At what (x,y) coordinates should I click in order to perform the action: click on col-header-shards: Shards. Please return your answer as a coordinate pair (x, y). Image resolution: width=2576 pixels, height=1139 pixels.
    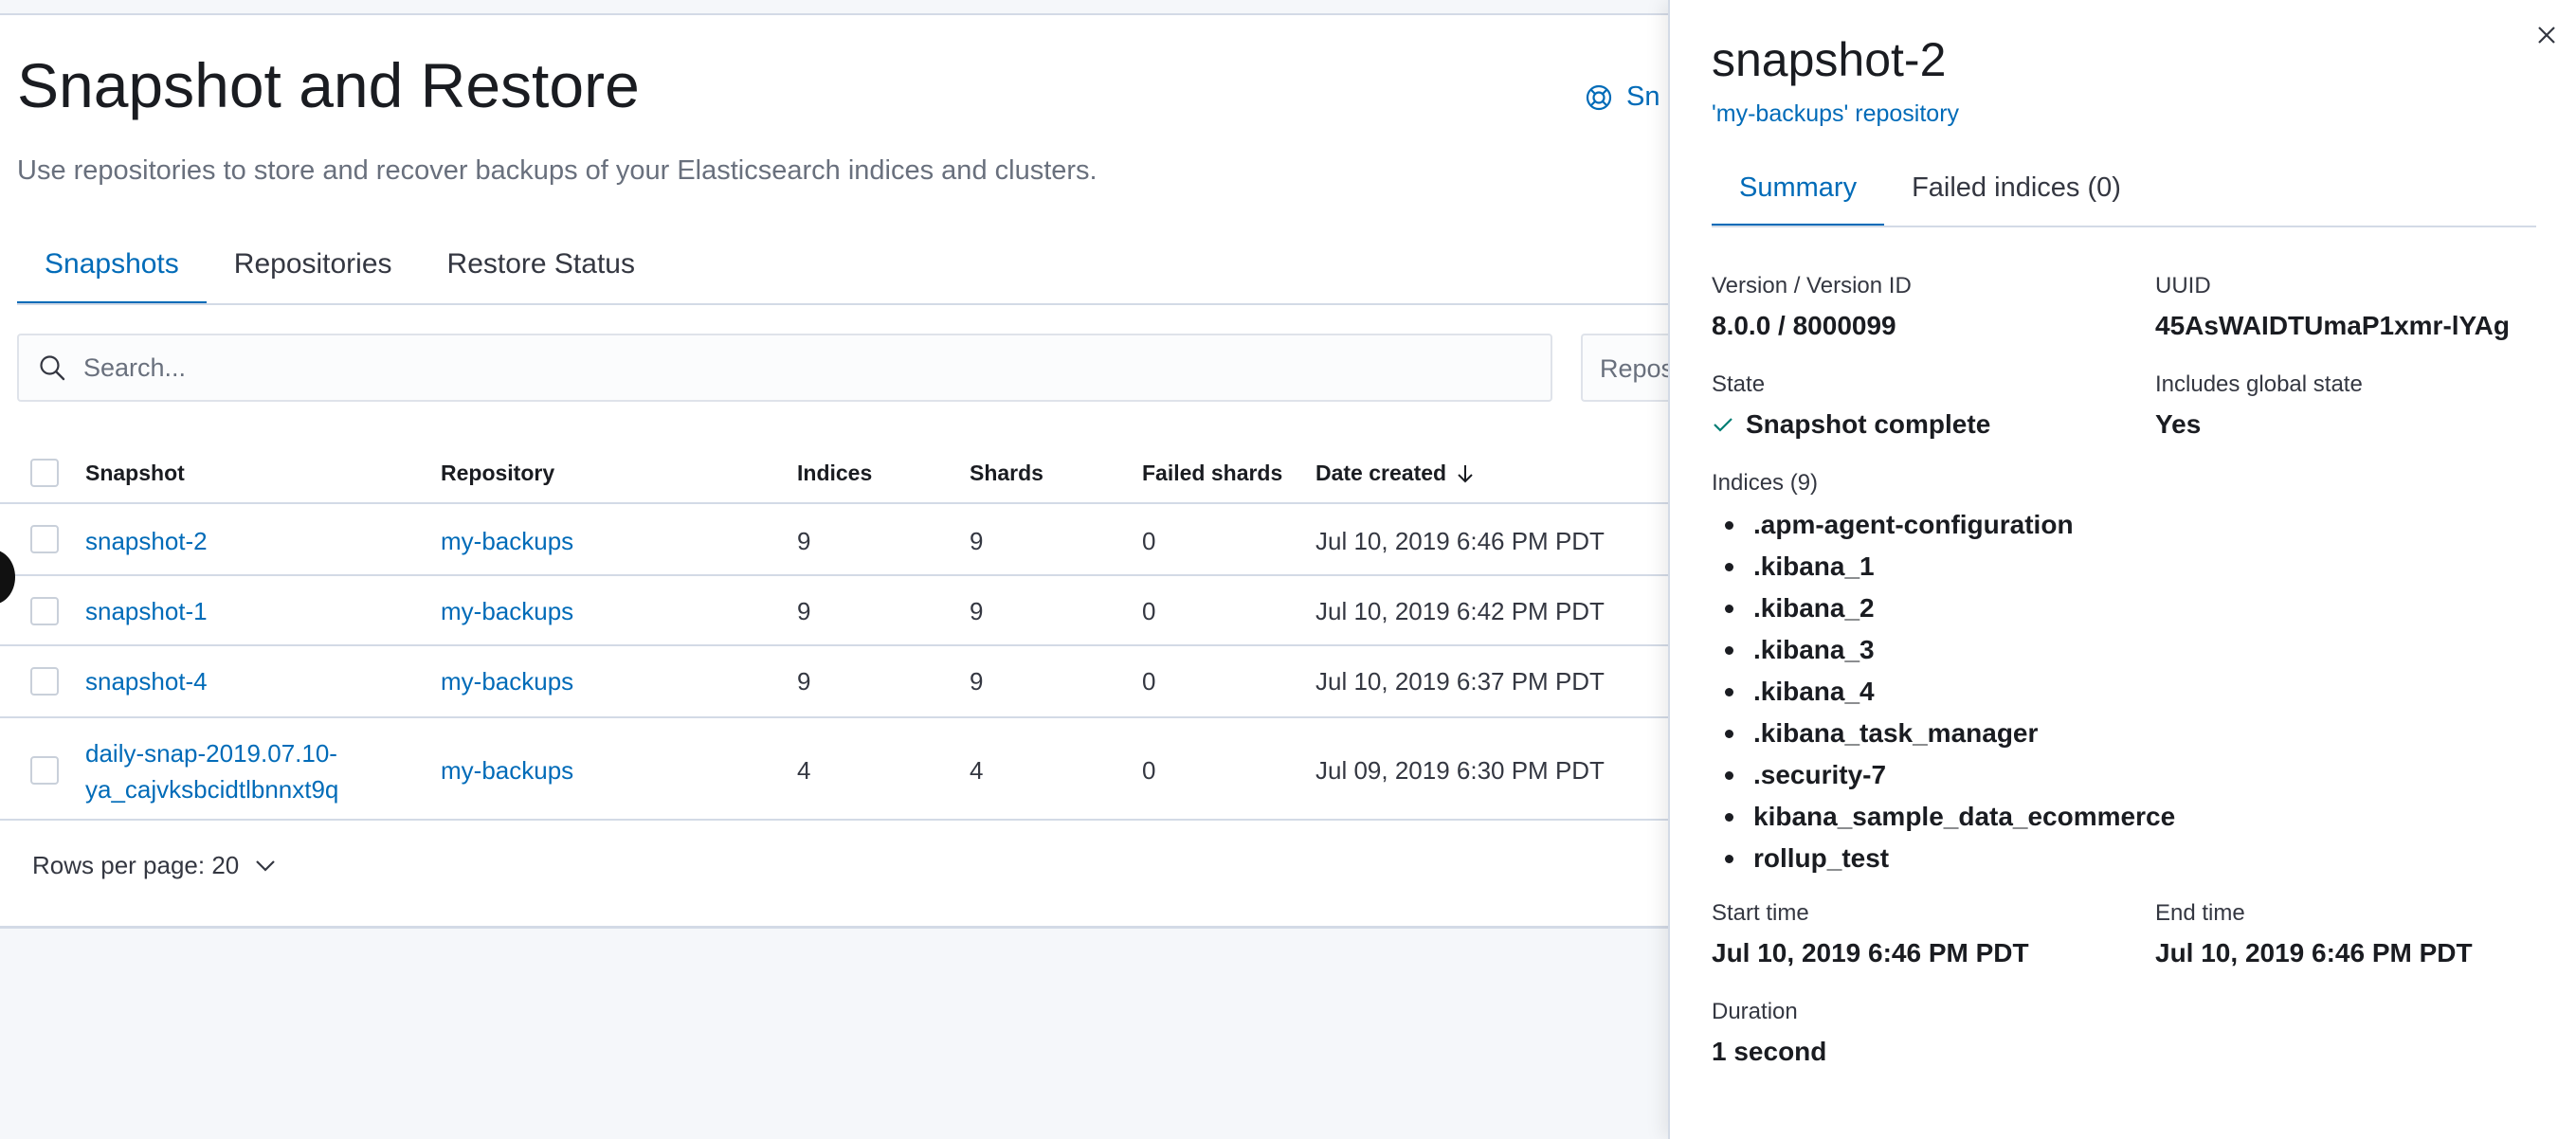
    Looking at the image, I should click on (1006, 473).